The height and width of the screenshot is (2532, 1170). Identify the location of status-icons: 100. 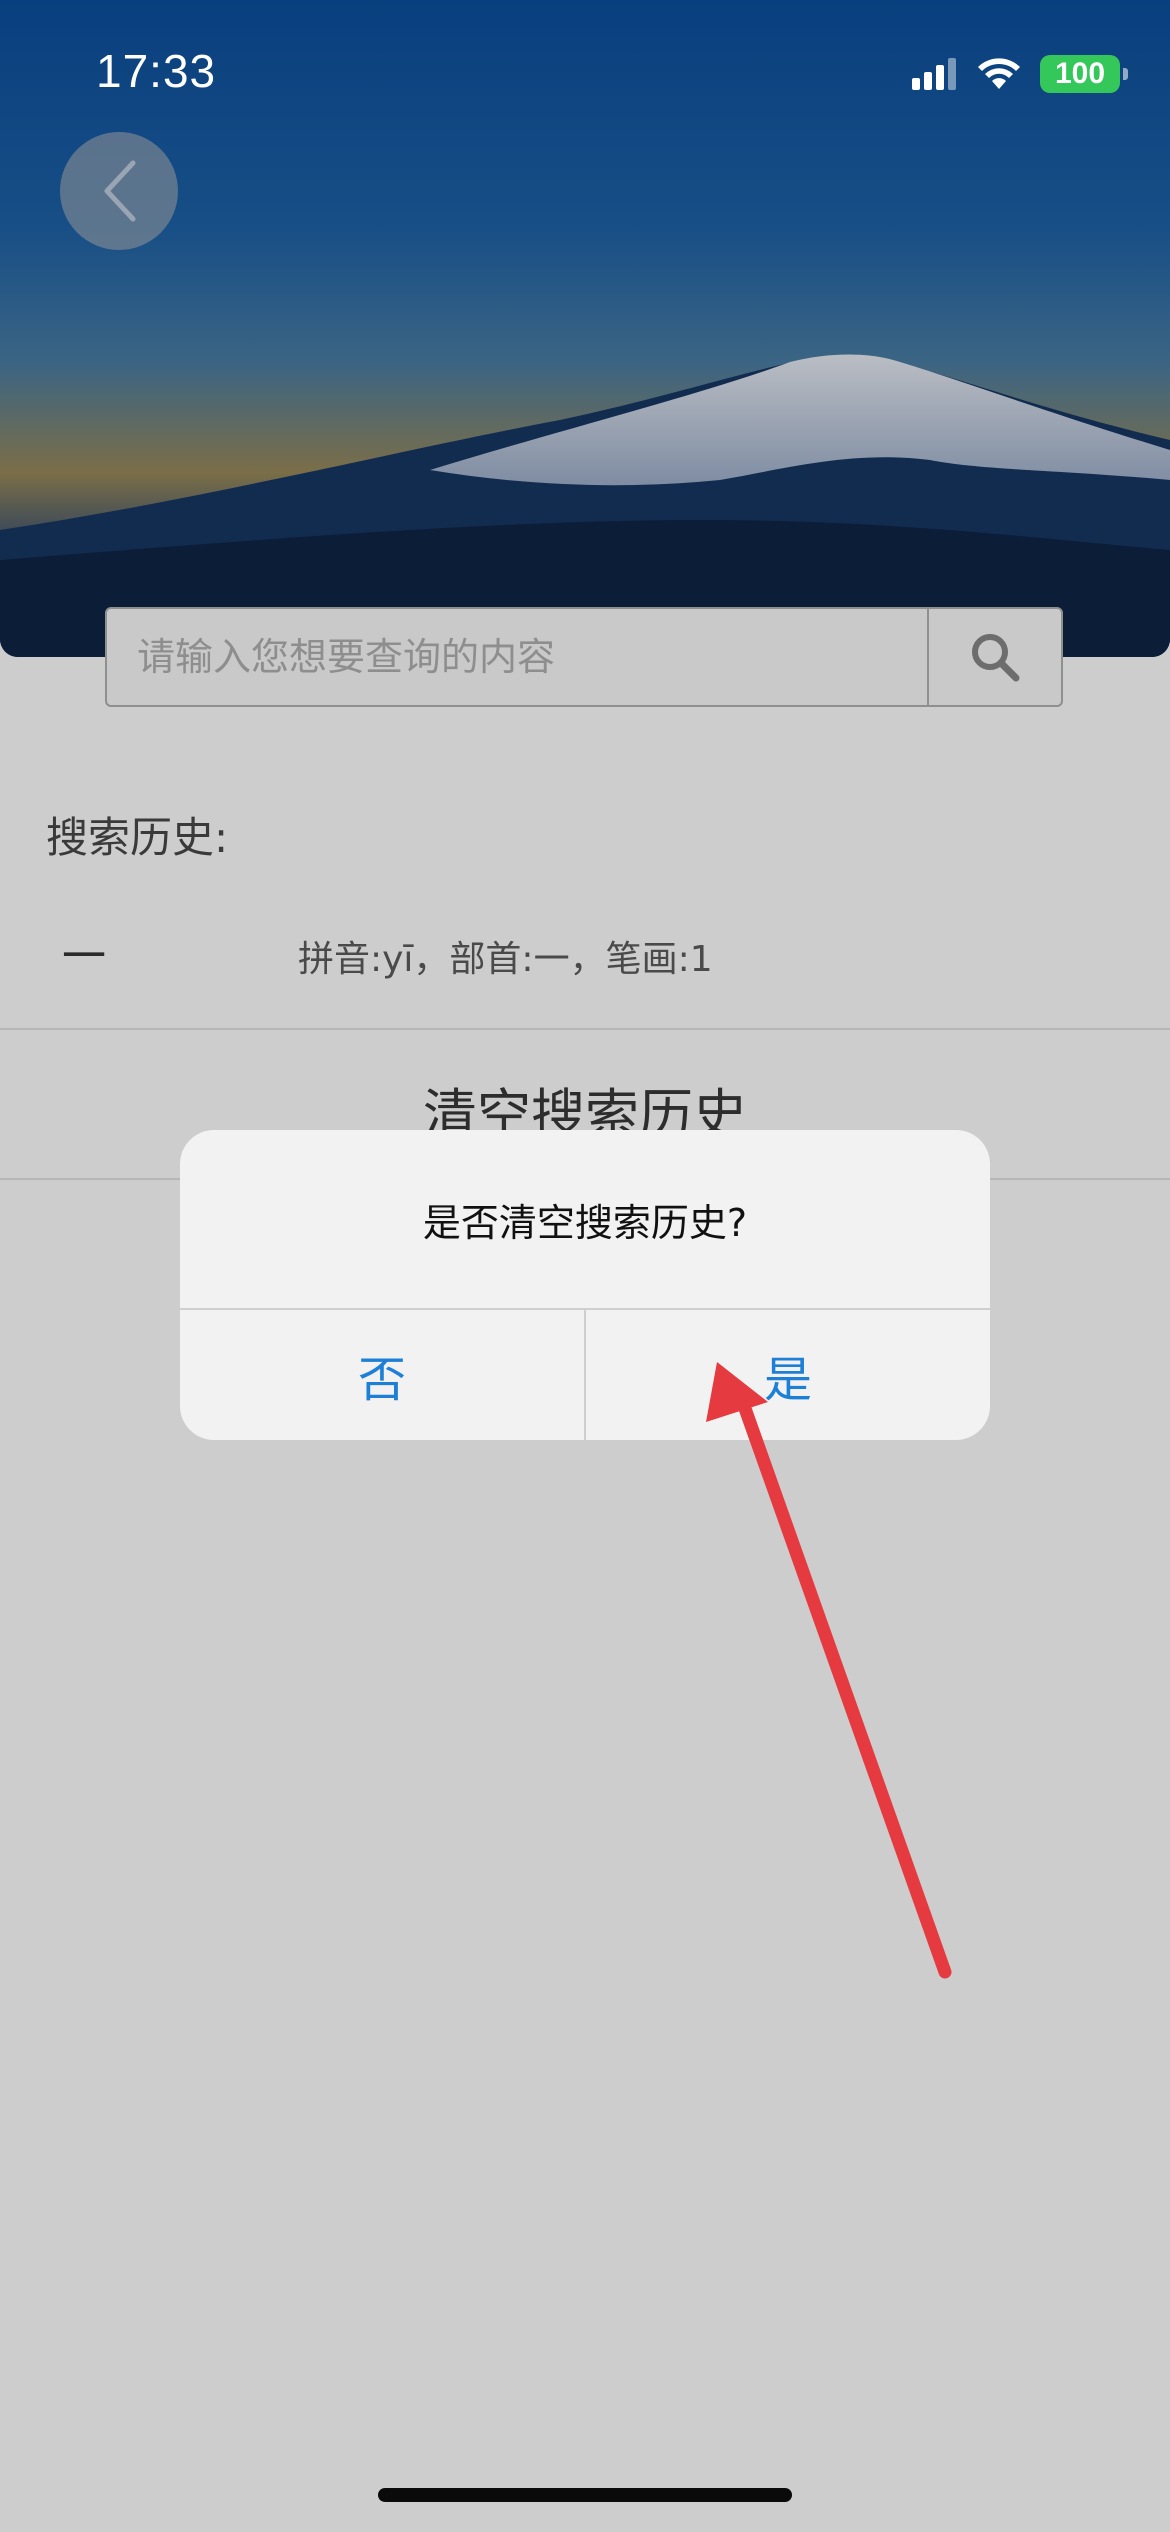
(1020, 74).